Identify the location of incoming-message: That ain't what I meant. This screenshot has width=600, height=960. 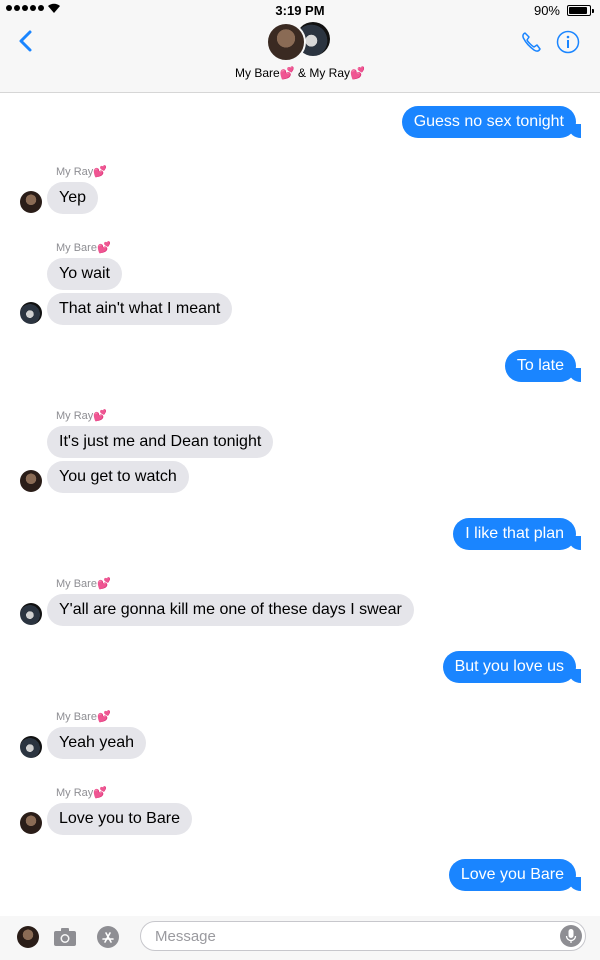
(140, 309).